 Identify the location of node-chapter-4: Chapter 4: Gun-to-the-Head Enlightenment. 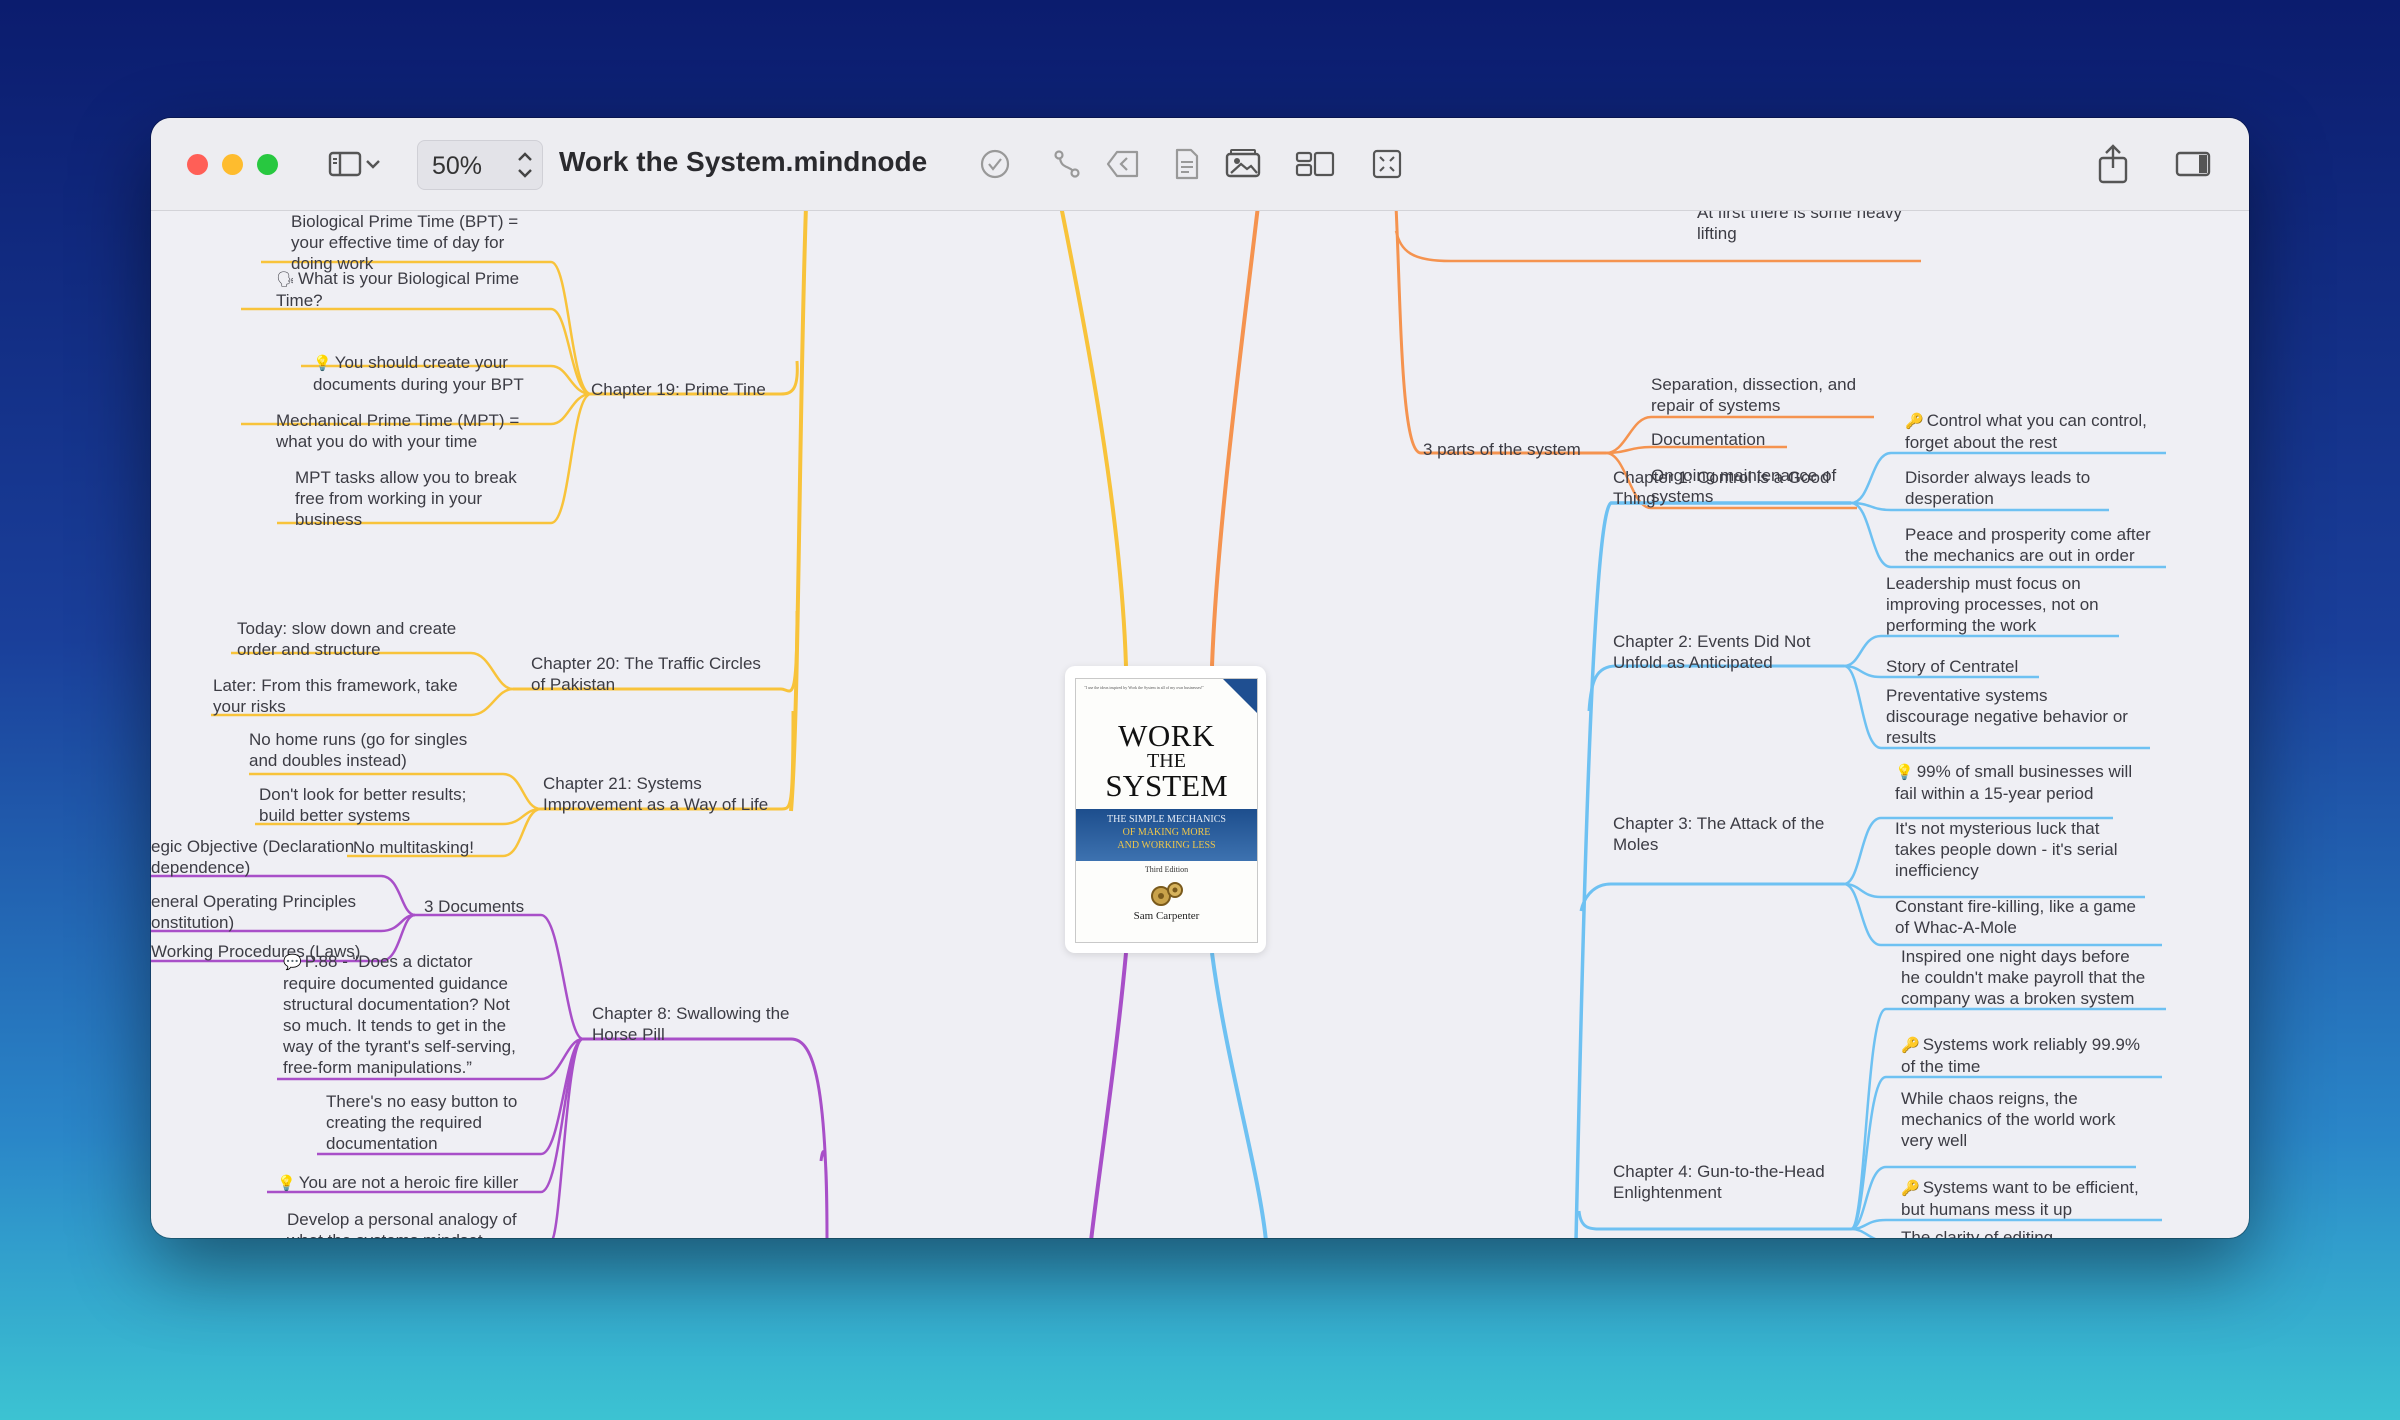
(1719, 1182).